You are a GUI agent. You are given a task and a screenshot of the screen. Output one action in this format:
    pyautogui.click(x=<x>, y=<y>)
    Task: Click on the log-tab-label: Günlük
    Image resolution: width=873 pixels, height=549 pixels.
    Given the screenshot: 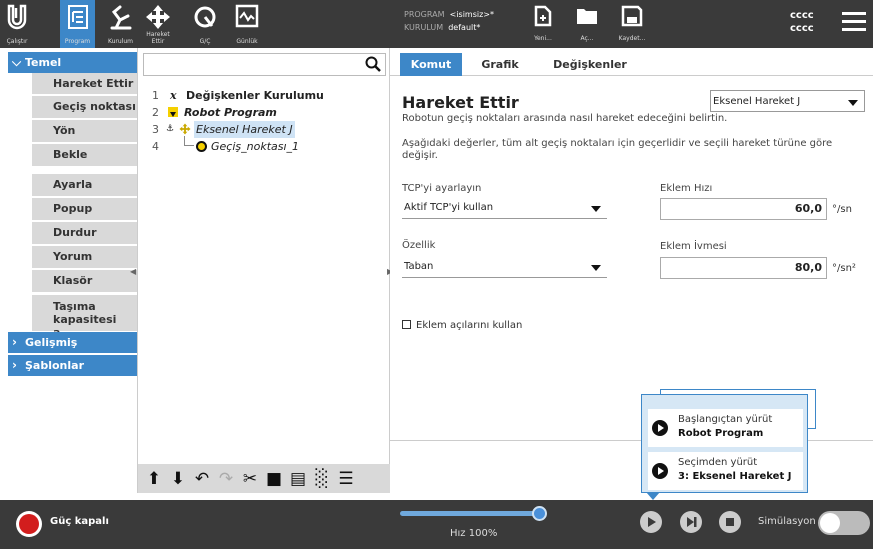 What is the action you would take?
    pyautogui.click(x=247, y=41)
    